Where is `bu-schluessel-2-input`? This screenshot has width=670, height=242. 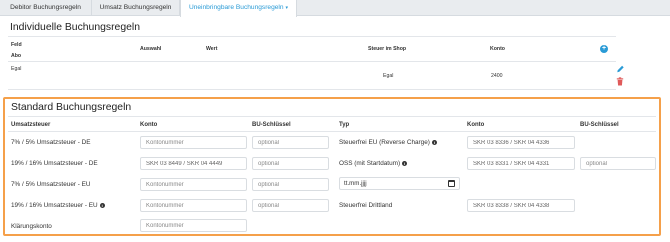 bu-schluessel-2-input is located at coordinates (618, 163).